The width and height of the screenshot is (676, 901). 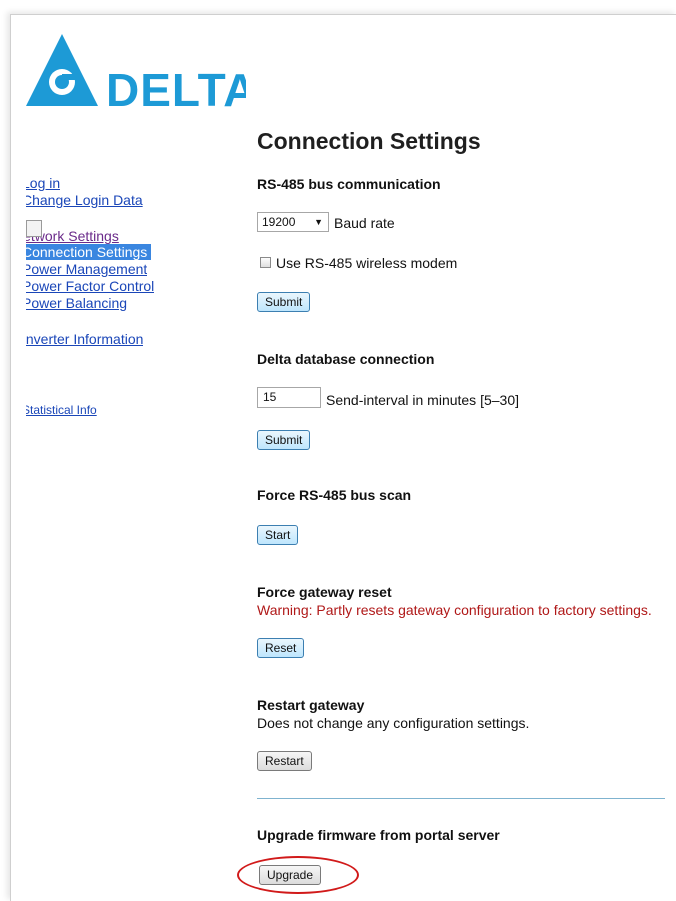 What do you see at coordinates (378, 835) in the screenshot?
I see `firmware-heading: Upgrade firmware from portal server` at bounding box center [378, 835].